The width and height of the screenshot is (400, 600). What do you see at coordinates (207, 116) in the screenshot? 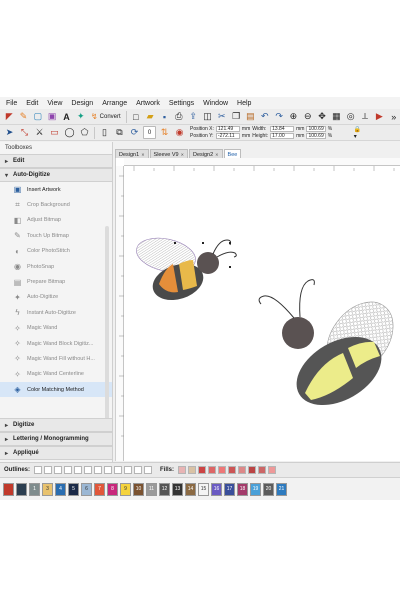
I see `preview-icon: ◫` at bounding box center [207, 116].